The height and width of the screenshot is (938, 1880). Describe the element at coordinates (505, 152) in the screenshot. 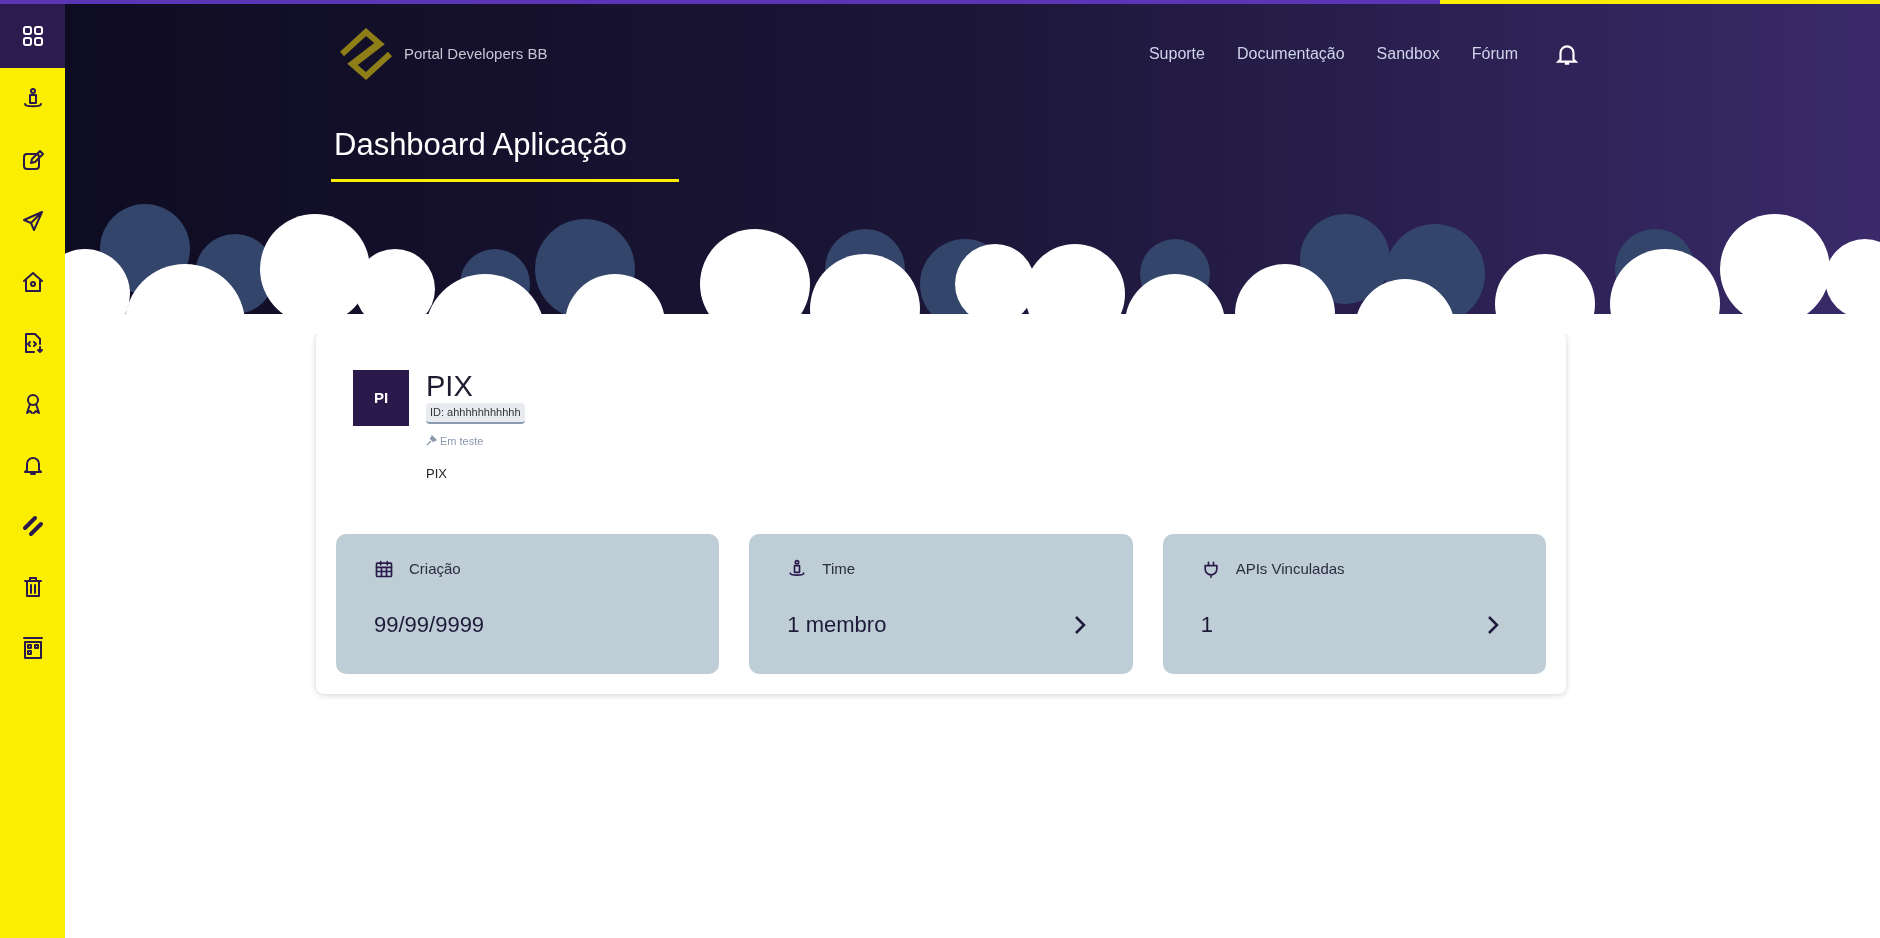

I see `page-title: Dashboard Aplicação` at that location.